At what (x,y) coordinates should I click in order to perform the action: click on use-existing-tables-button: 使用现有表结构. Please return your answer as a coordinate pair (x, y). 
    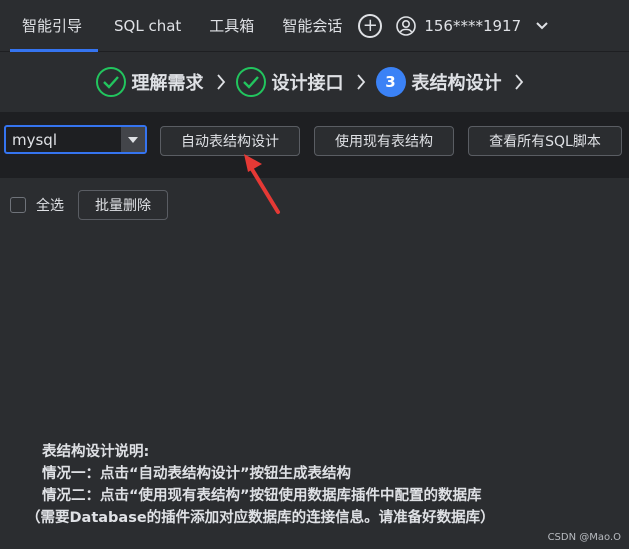
    Looking at the image, I should click on (384, 141).